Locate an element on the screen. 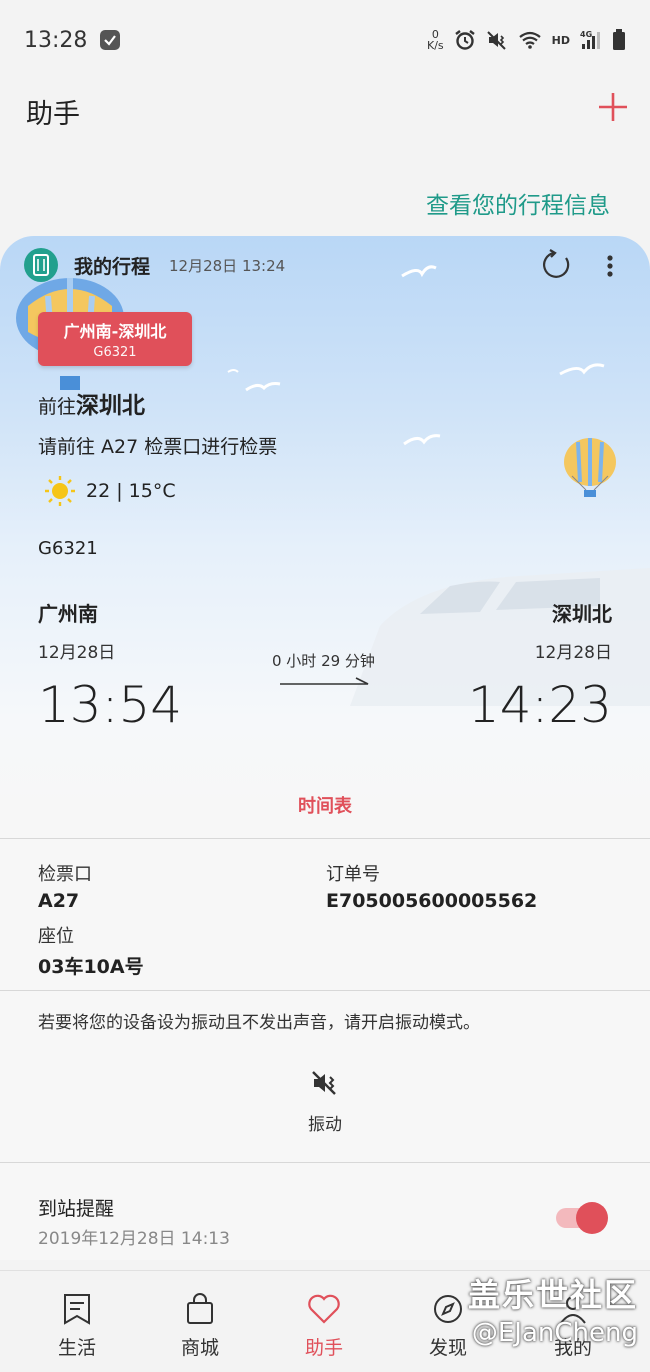  bookmark-icon is located at coordinates (77, 1309).